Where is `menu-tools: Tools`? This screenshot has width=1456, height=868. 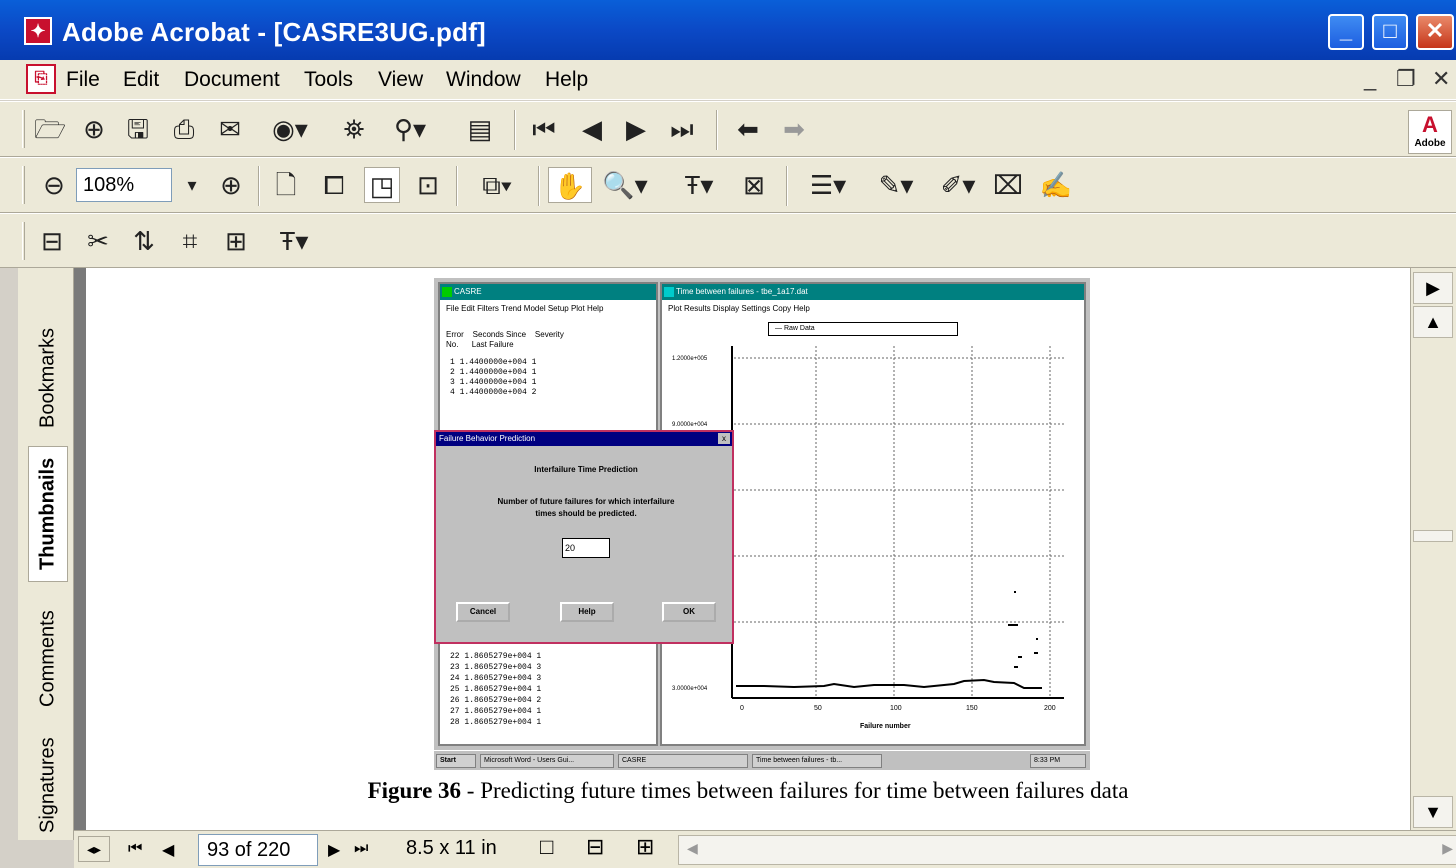 menu-tools: Tools is located at coordinates (328, 80).